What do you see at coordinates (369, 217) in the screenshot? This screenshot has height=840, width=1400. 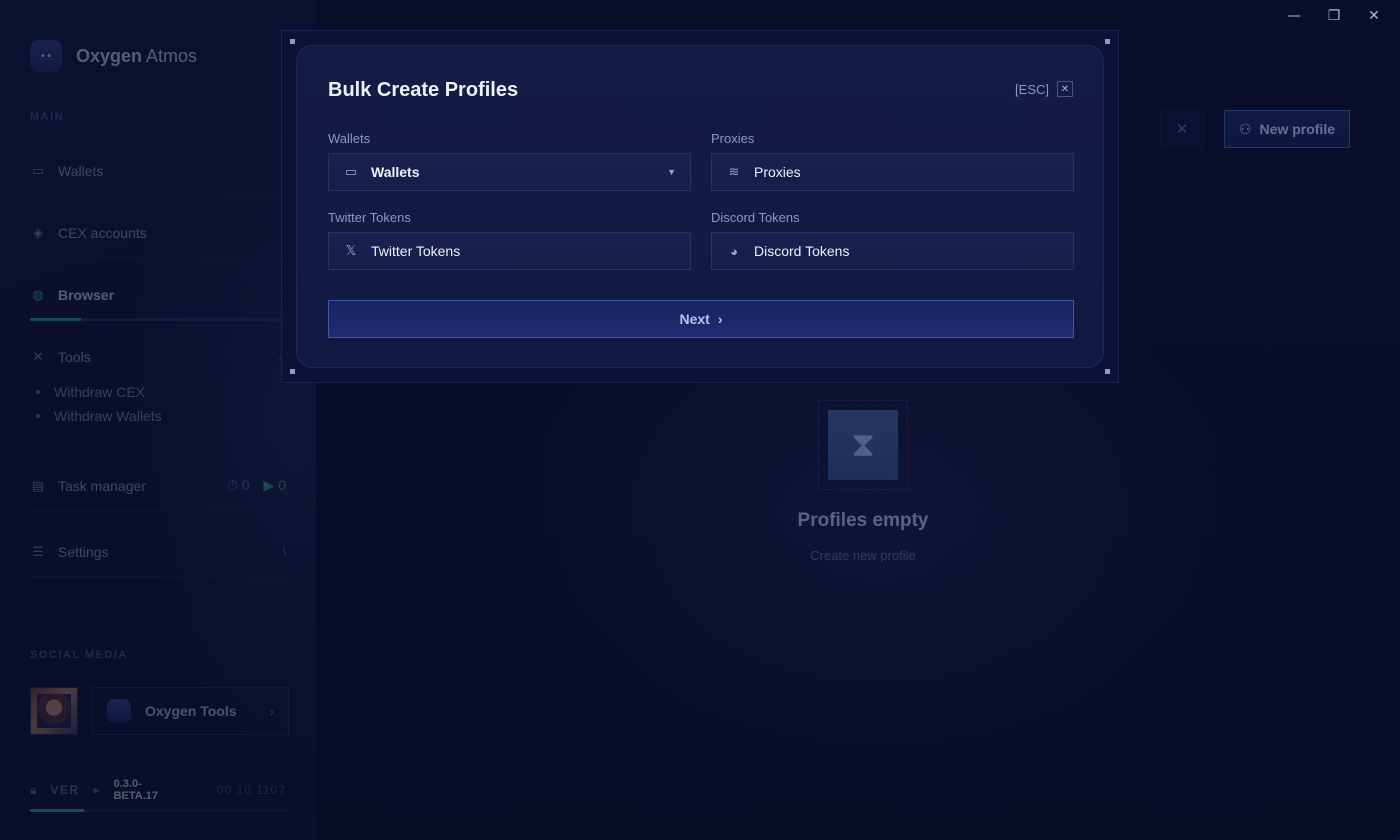 I see `twitter-tokens-label: Twitter Tokens` at bounding box center [369, 217].